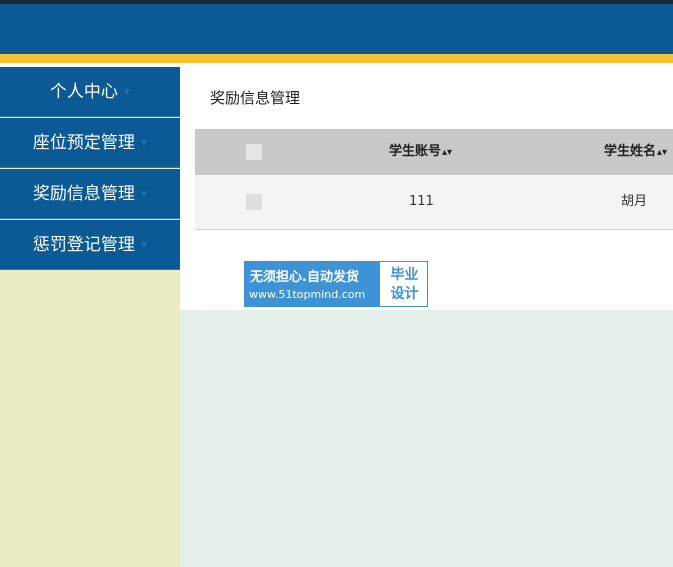  What do you see at coordinates (421, 201) in the screenshot?
I see `cell-student-account: 111` at bounding box center [421, 201].